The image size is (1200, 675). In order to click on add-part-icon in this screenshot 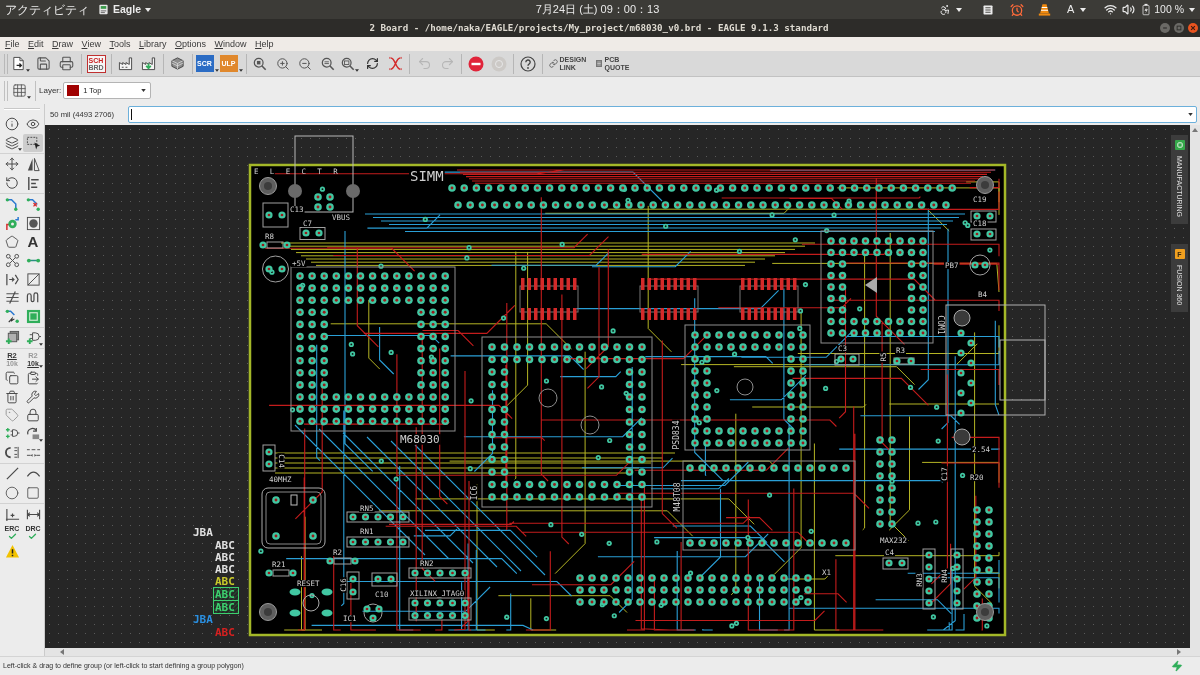, I will do `click(12, 338)`.